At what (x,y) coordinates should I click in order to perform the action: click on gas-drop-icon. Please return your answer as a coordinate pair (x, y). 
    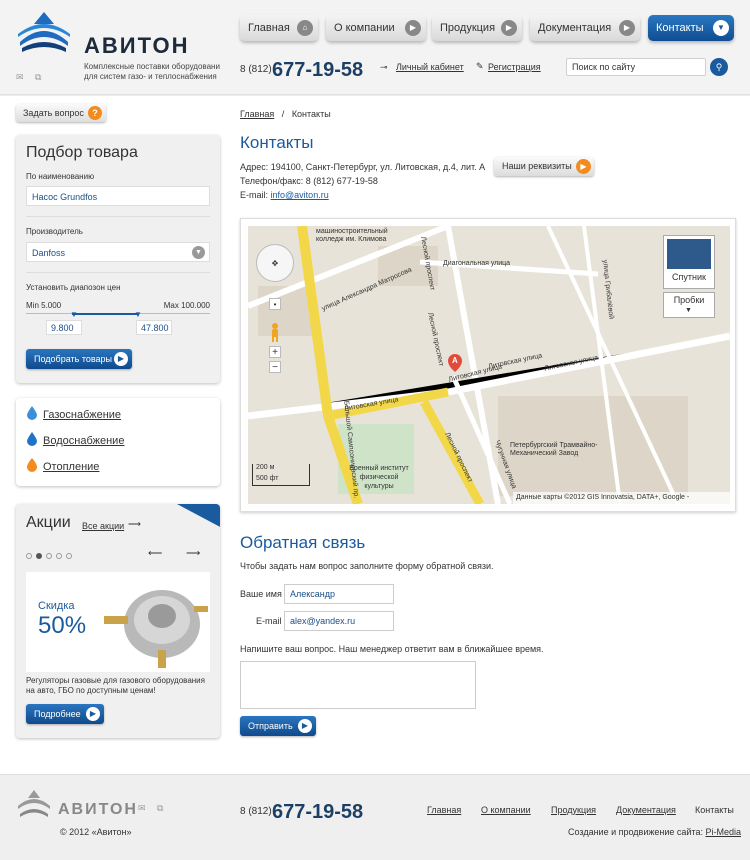
    Looking at the image, I should click on (32, 413).